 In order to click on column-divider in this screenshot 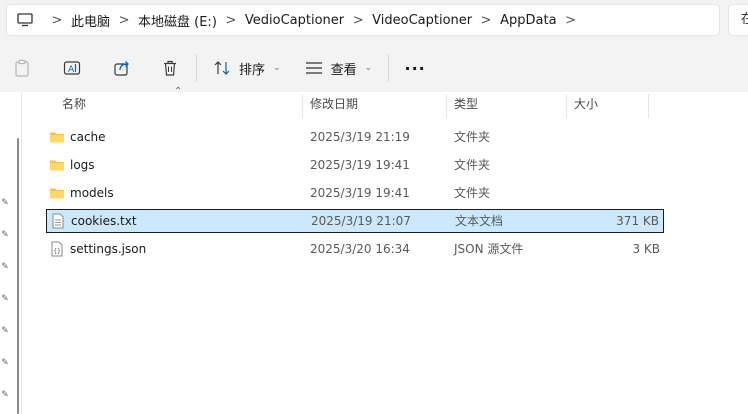, I will do `click(648, 106)`.